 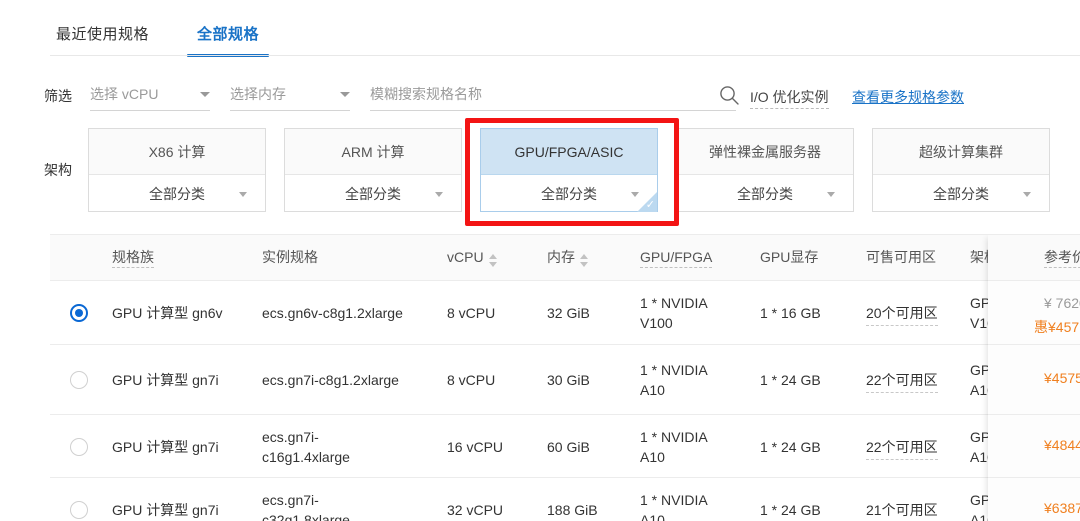 I want to click on cell-family: GPU 计算型 gn6v, so click(x=167, y=313).